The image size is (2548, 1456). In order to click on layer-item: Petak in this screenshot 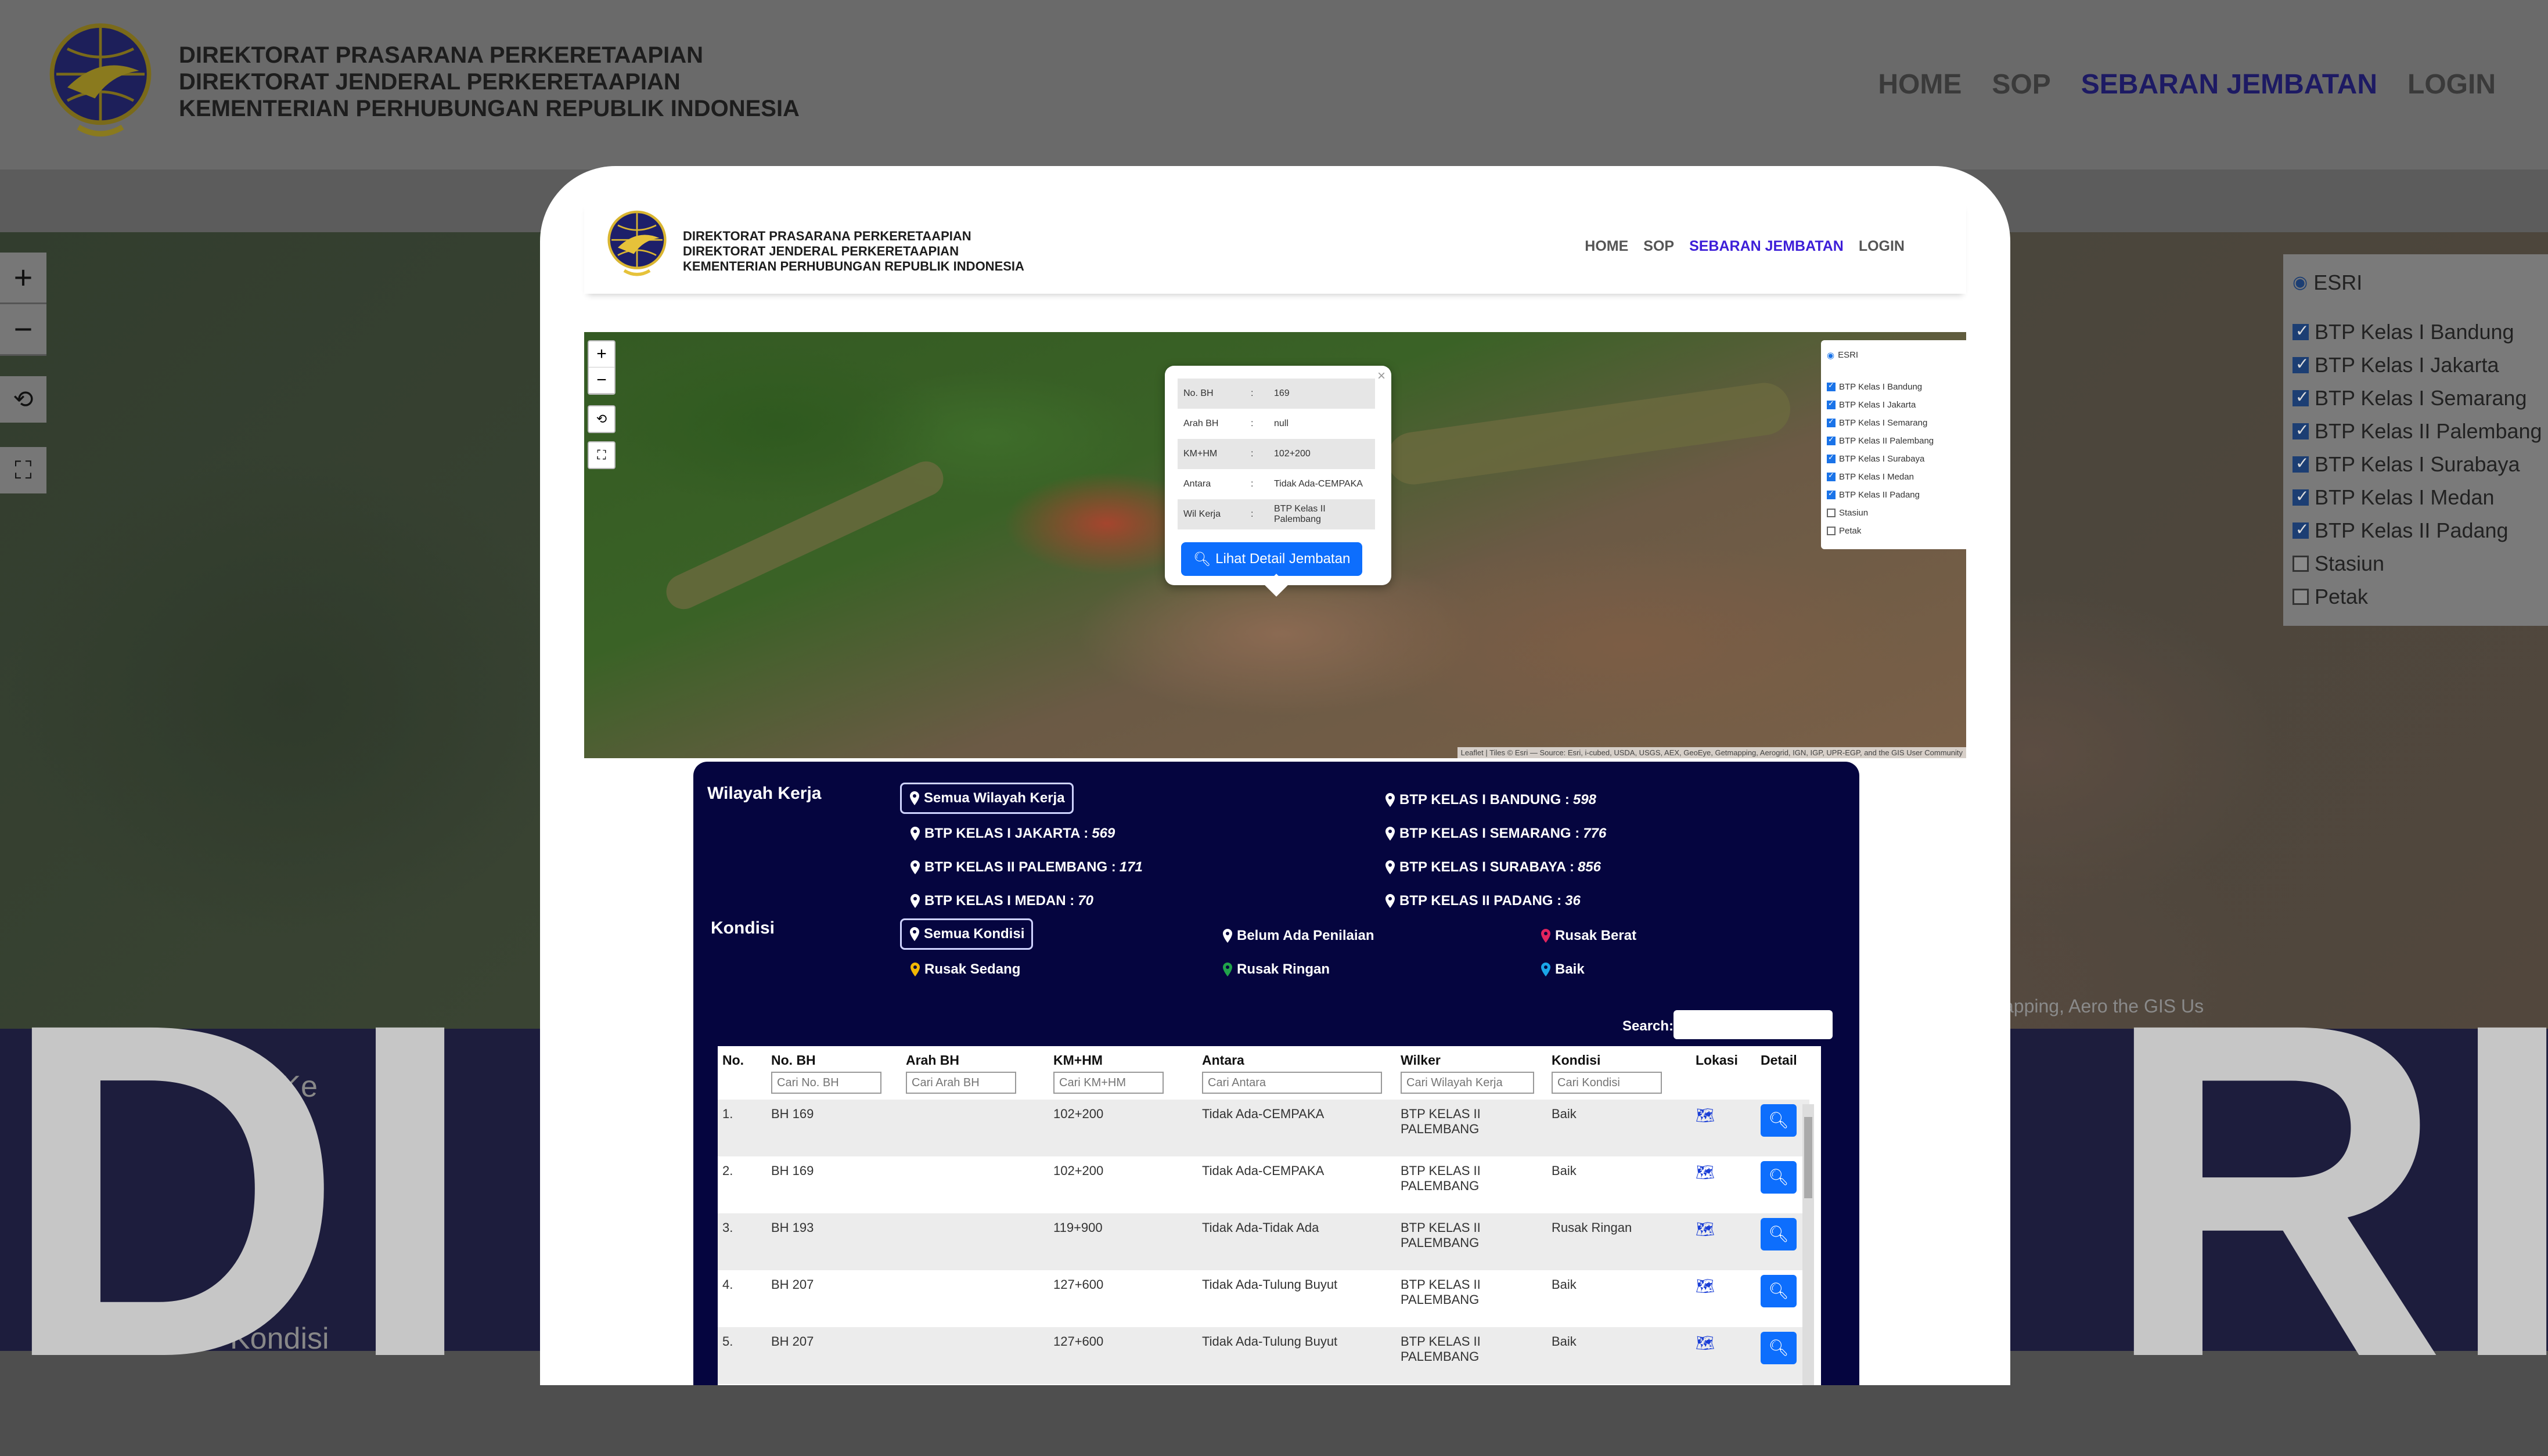, I will do `click(1893, 531)`.